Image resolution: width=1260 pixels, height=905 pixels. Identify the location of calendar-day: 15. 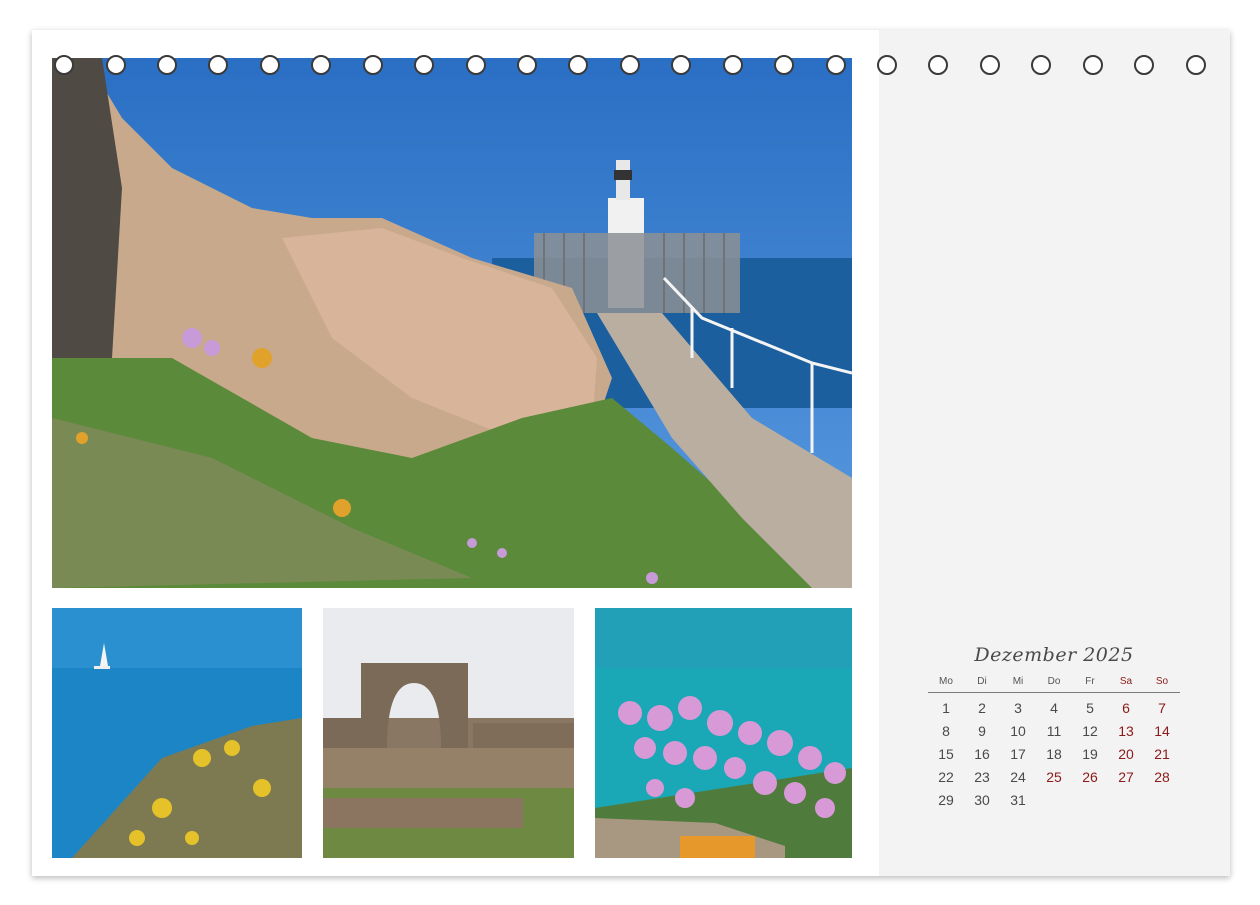
(946, 754).